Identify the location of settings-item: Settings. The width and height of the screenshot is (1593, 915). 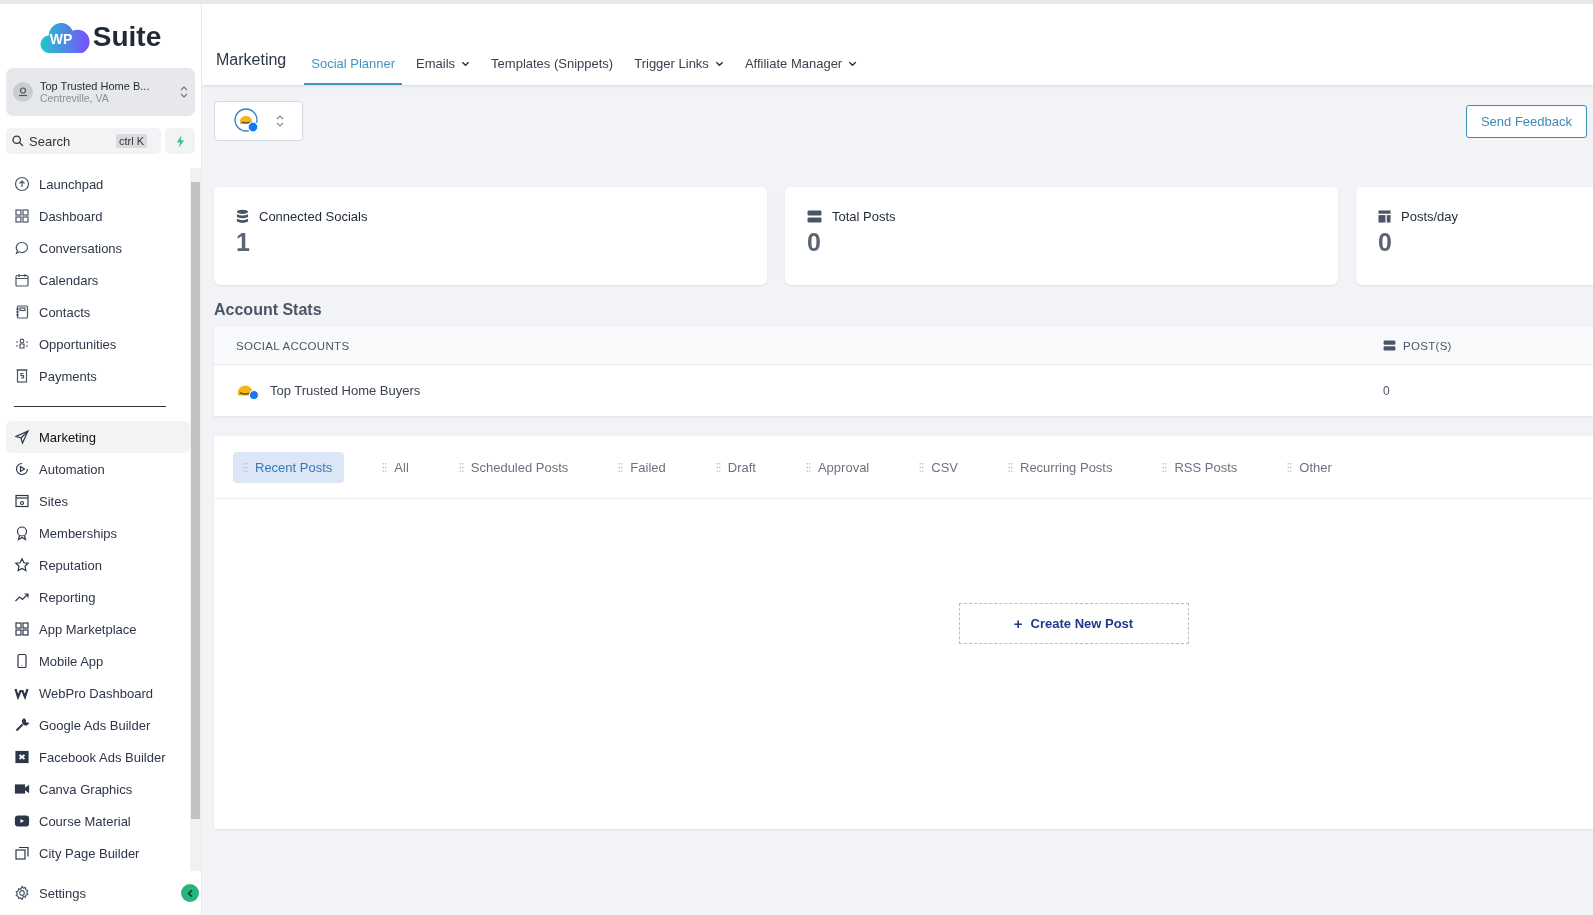
(50, 893).